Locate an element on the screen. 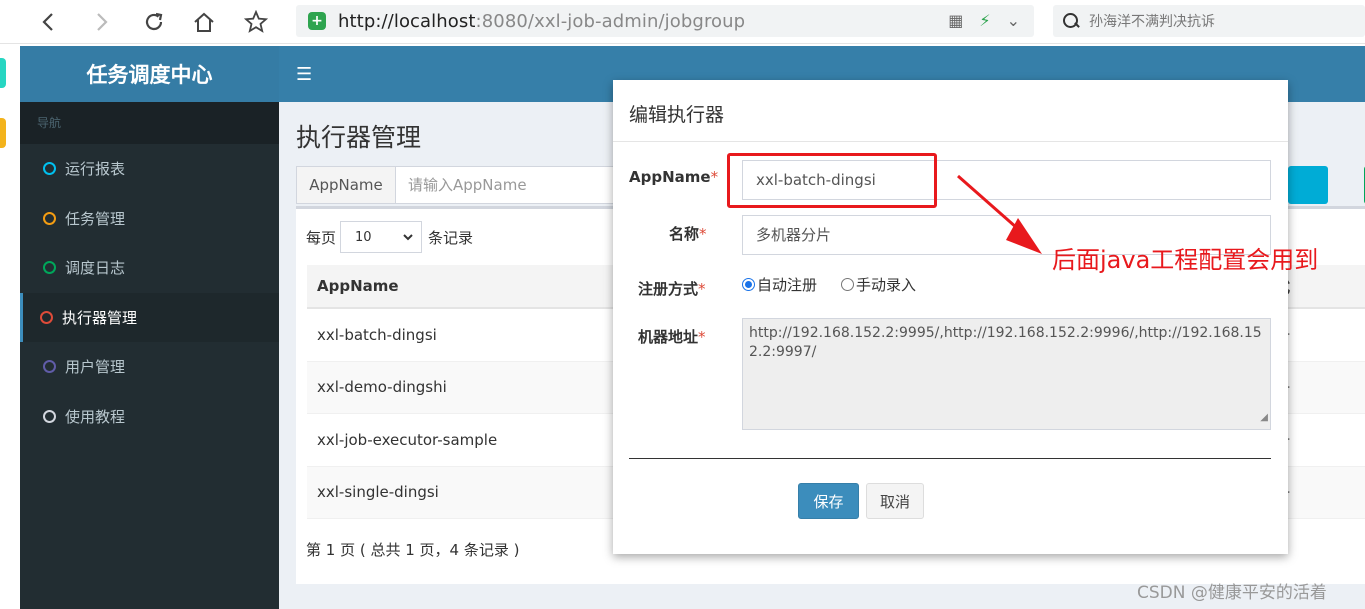  browser-side-strip is located at coordinates (10, 326).